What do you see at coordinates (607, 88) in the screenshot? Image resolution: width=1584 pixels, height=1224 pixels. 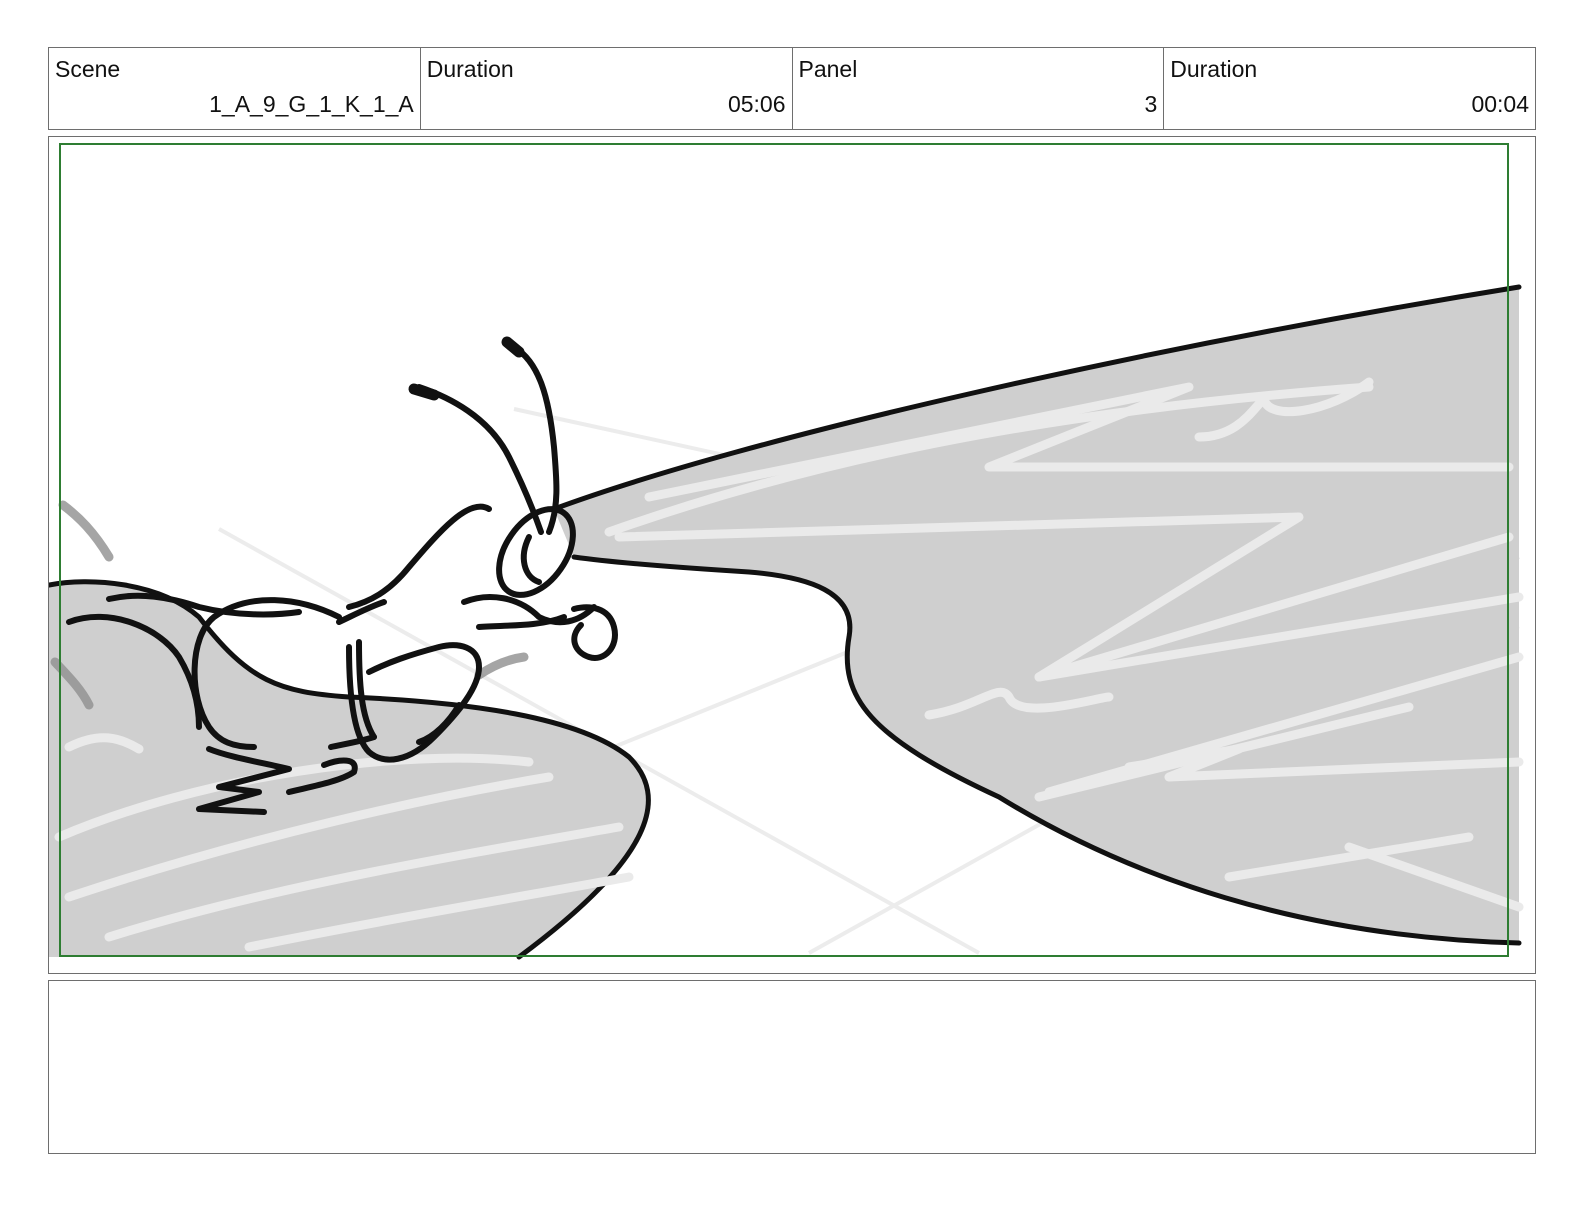 I see `scene-duration-cell: Duration 05:06` at bounding box center [607, 88].